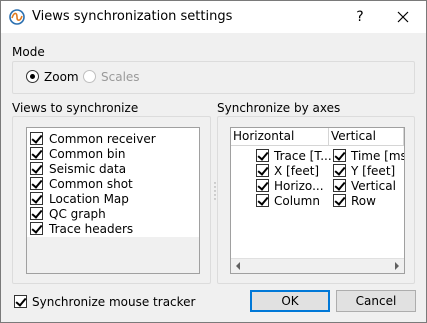  I want to click on tree-cell-vertical: Row, so click(363, 201).